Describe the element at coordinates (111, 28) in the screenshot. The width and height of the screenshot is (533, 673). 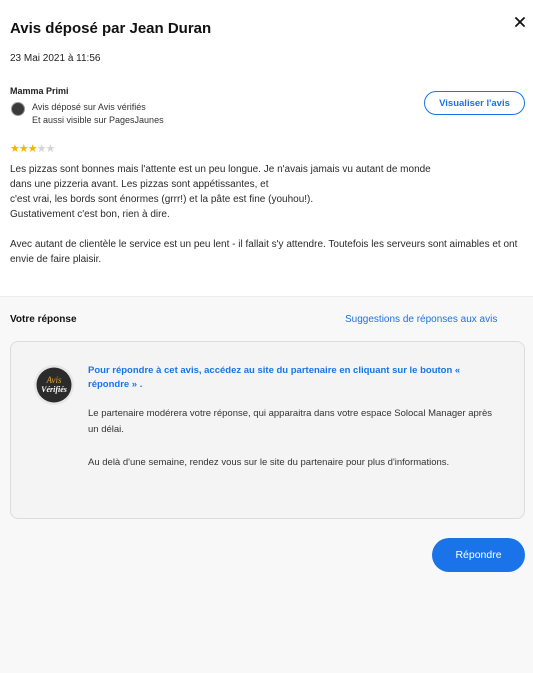
I see `dialog-title: Avis déposé par Jean Duran` at that location.